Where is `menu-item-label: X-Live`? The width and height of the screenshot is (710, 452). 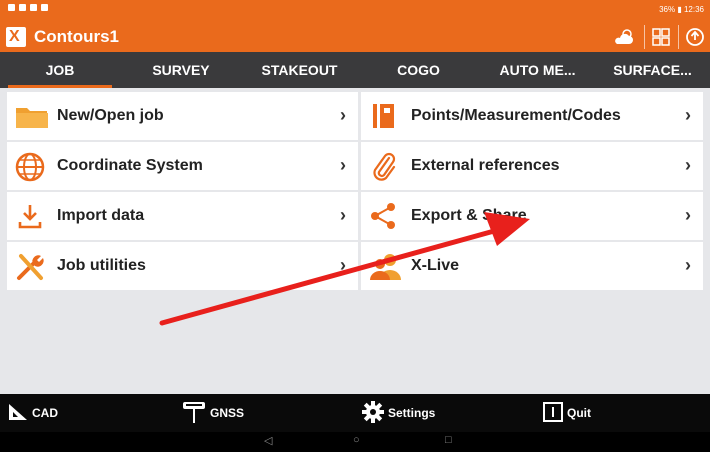 menu-item-label: X-Live is located at coordinates (435, 265).